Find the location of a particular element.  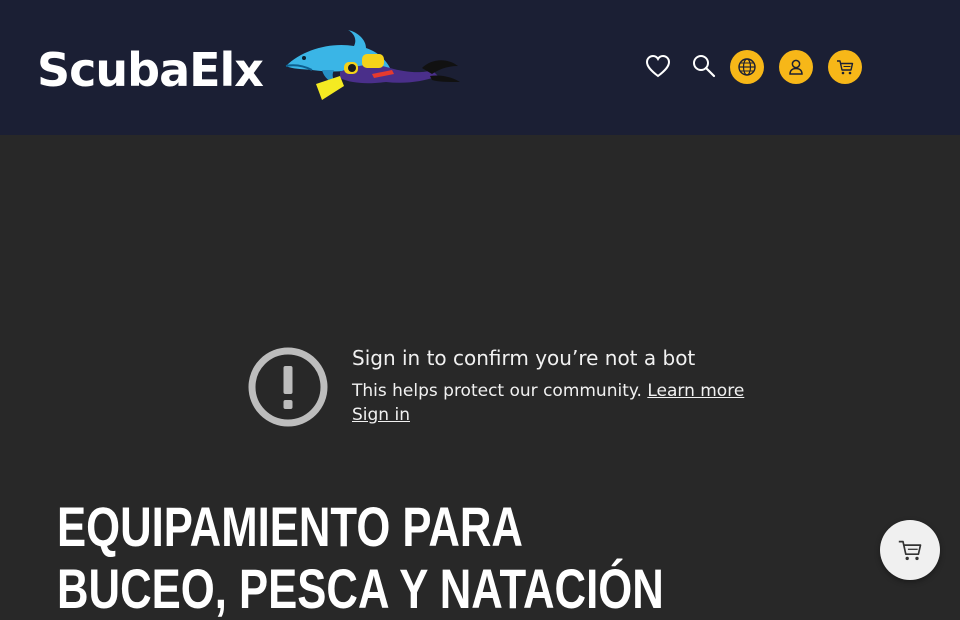

user-icon is located at coordinates (796, 67).